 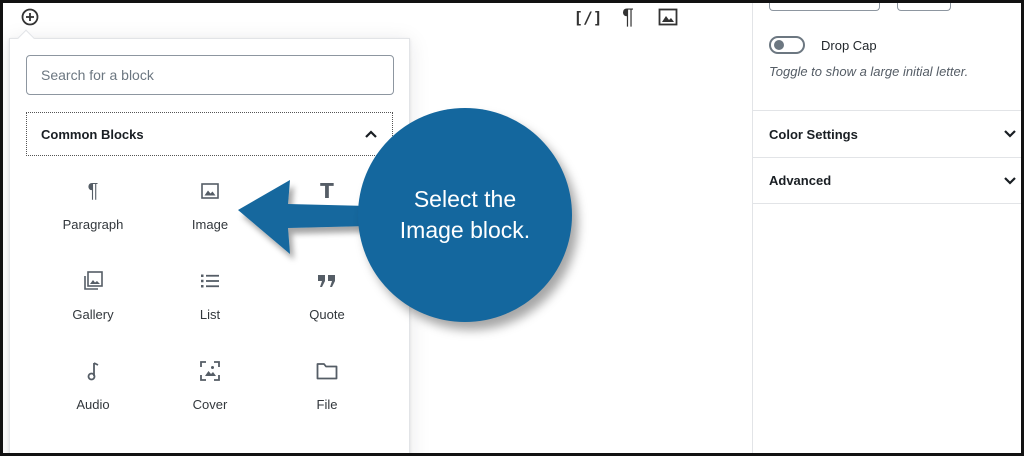 What do you see at coordinates (210, 387) in the screenshot?
I see `block-cover: Cover` at bounding box center [210, 387].